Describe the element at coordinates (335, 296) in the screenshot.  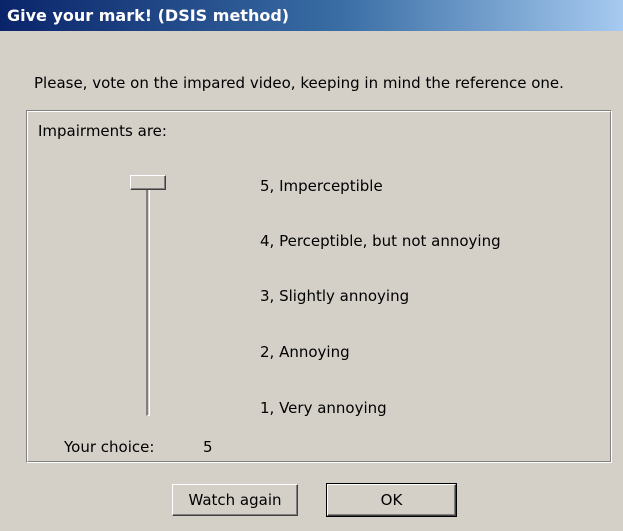
I see `scale-label-3: 3, Slightly annoying` at that location.